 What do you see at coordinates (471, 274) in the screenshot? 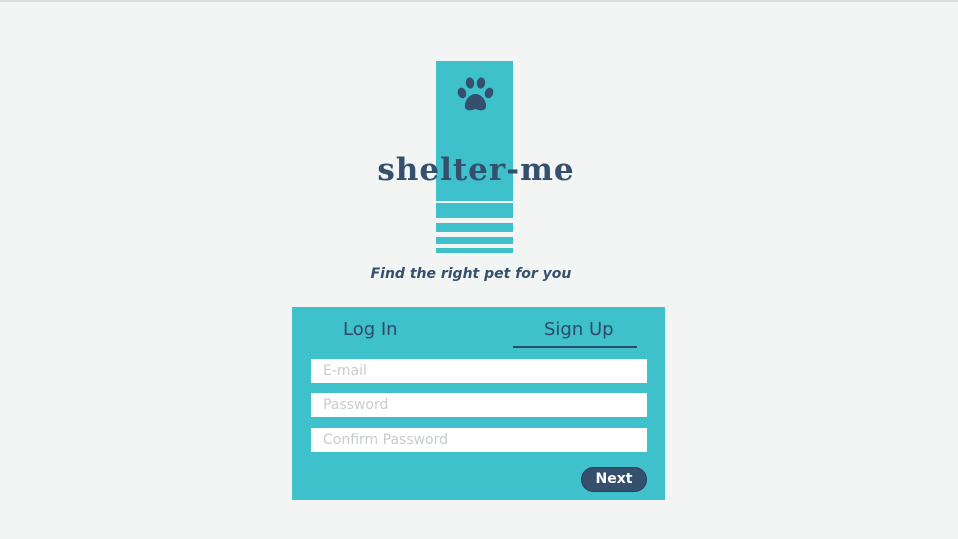
I see `tagline: Find the right pet for you` at bounding box center [471, 274].